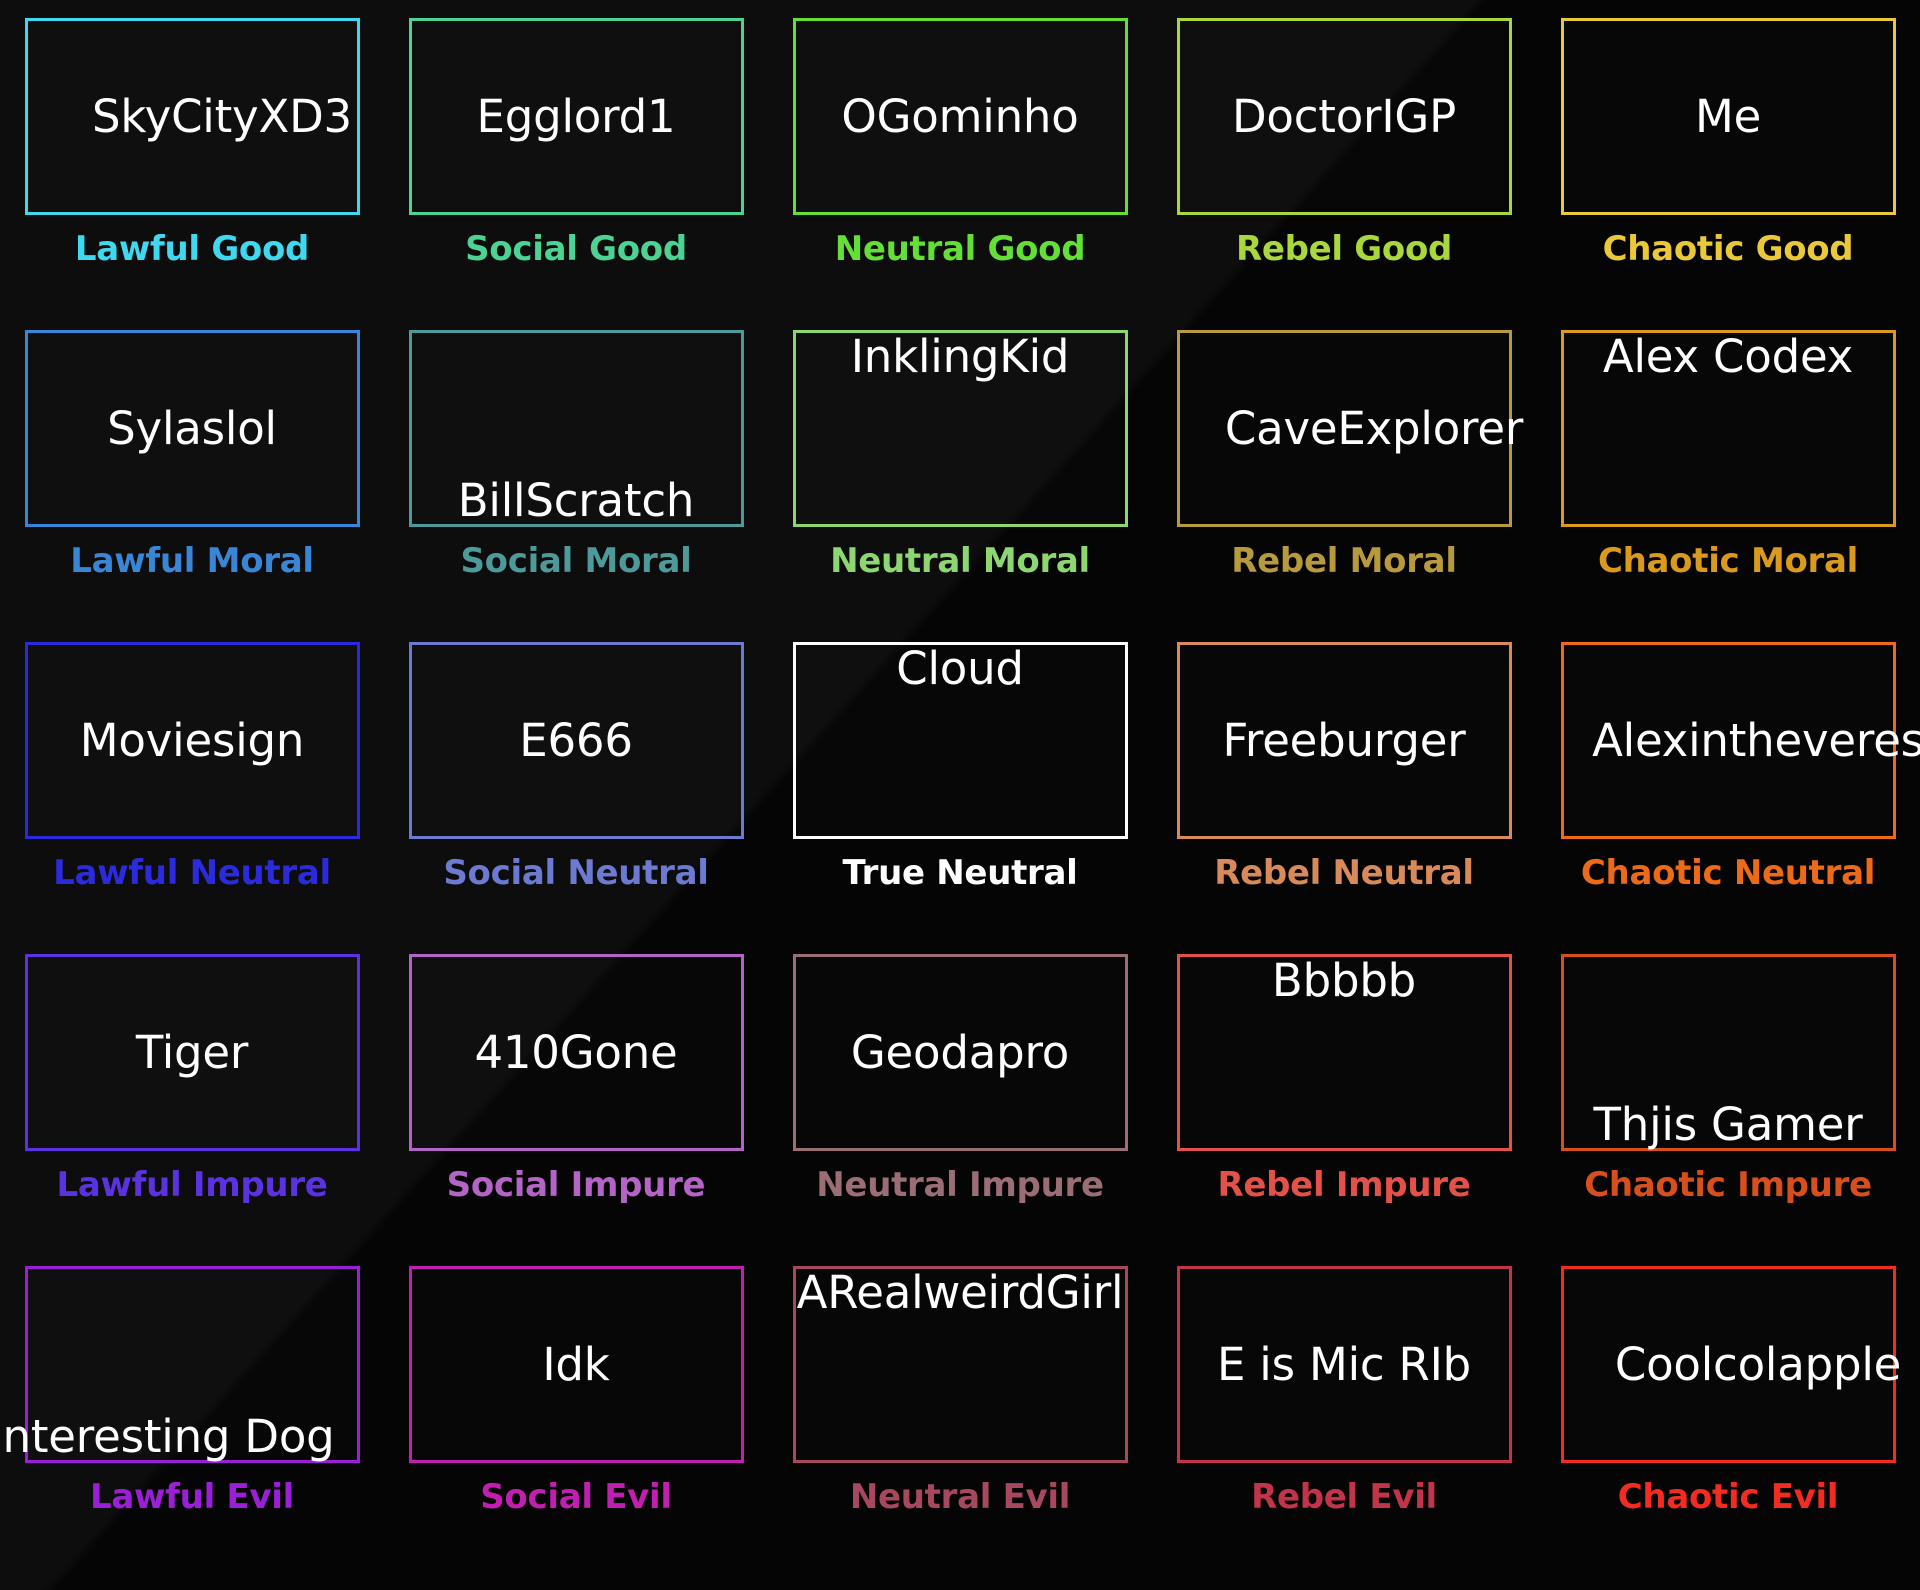 Image resolution: width=1920 pixels, height=1590 pixels. I want to click on alignment-box: DoctorIGP, so click(1344, 116).